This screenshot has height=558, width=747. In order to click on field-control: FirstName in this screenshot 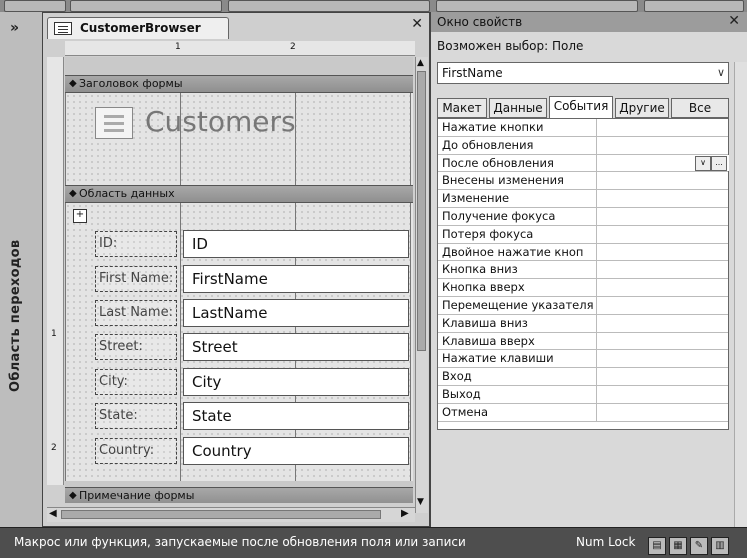, I will do `click(296, 279)`.